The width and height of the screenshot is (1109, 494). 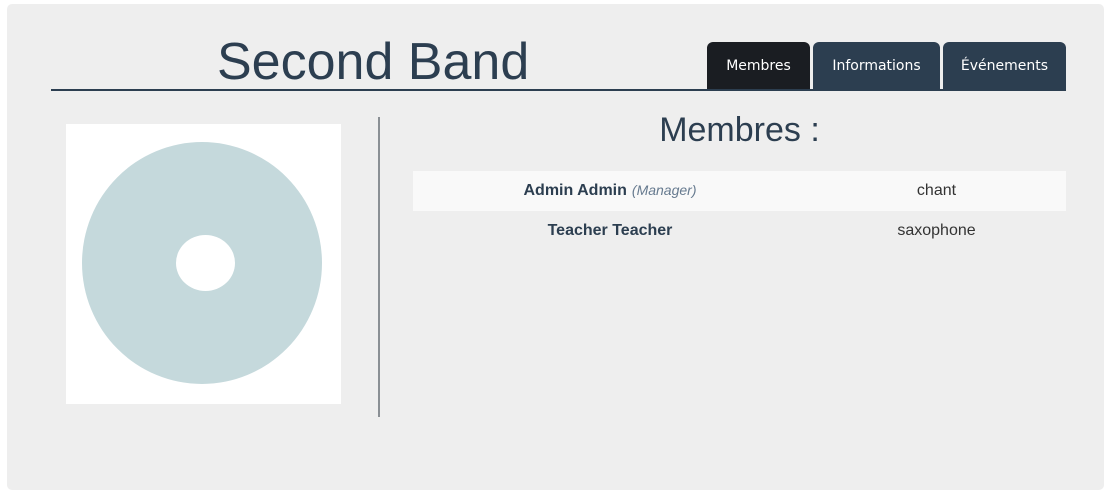 I want to click on member-name: Teacher Teacher, so click(x=610, y=230).